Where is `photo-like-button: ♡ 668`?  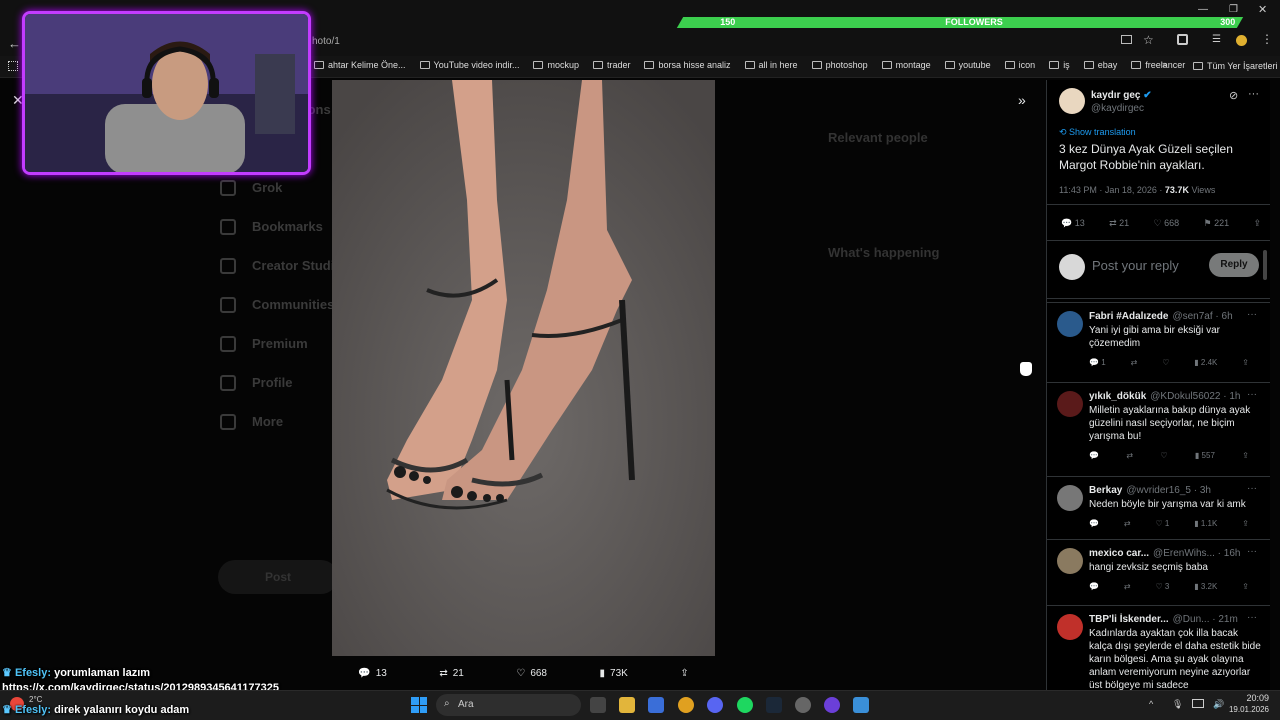
photo-like-button: ♡ 668 is located at coordinates (531, 673).